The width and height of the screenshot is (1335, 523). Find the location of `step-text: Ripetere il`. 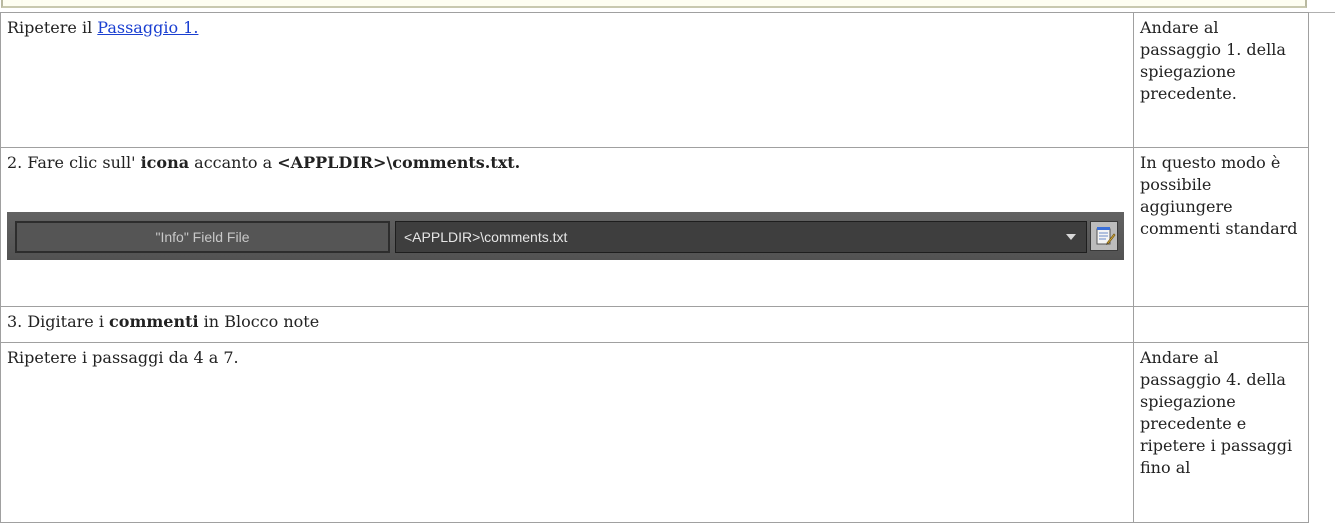

step-text: Ripetere il is located at coordinates (52, 27).